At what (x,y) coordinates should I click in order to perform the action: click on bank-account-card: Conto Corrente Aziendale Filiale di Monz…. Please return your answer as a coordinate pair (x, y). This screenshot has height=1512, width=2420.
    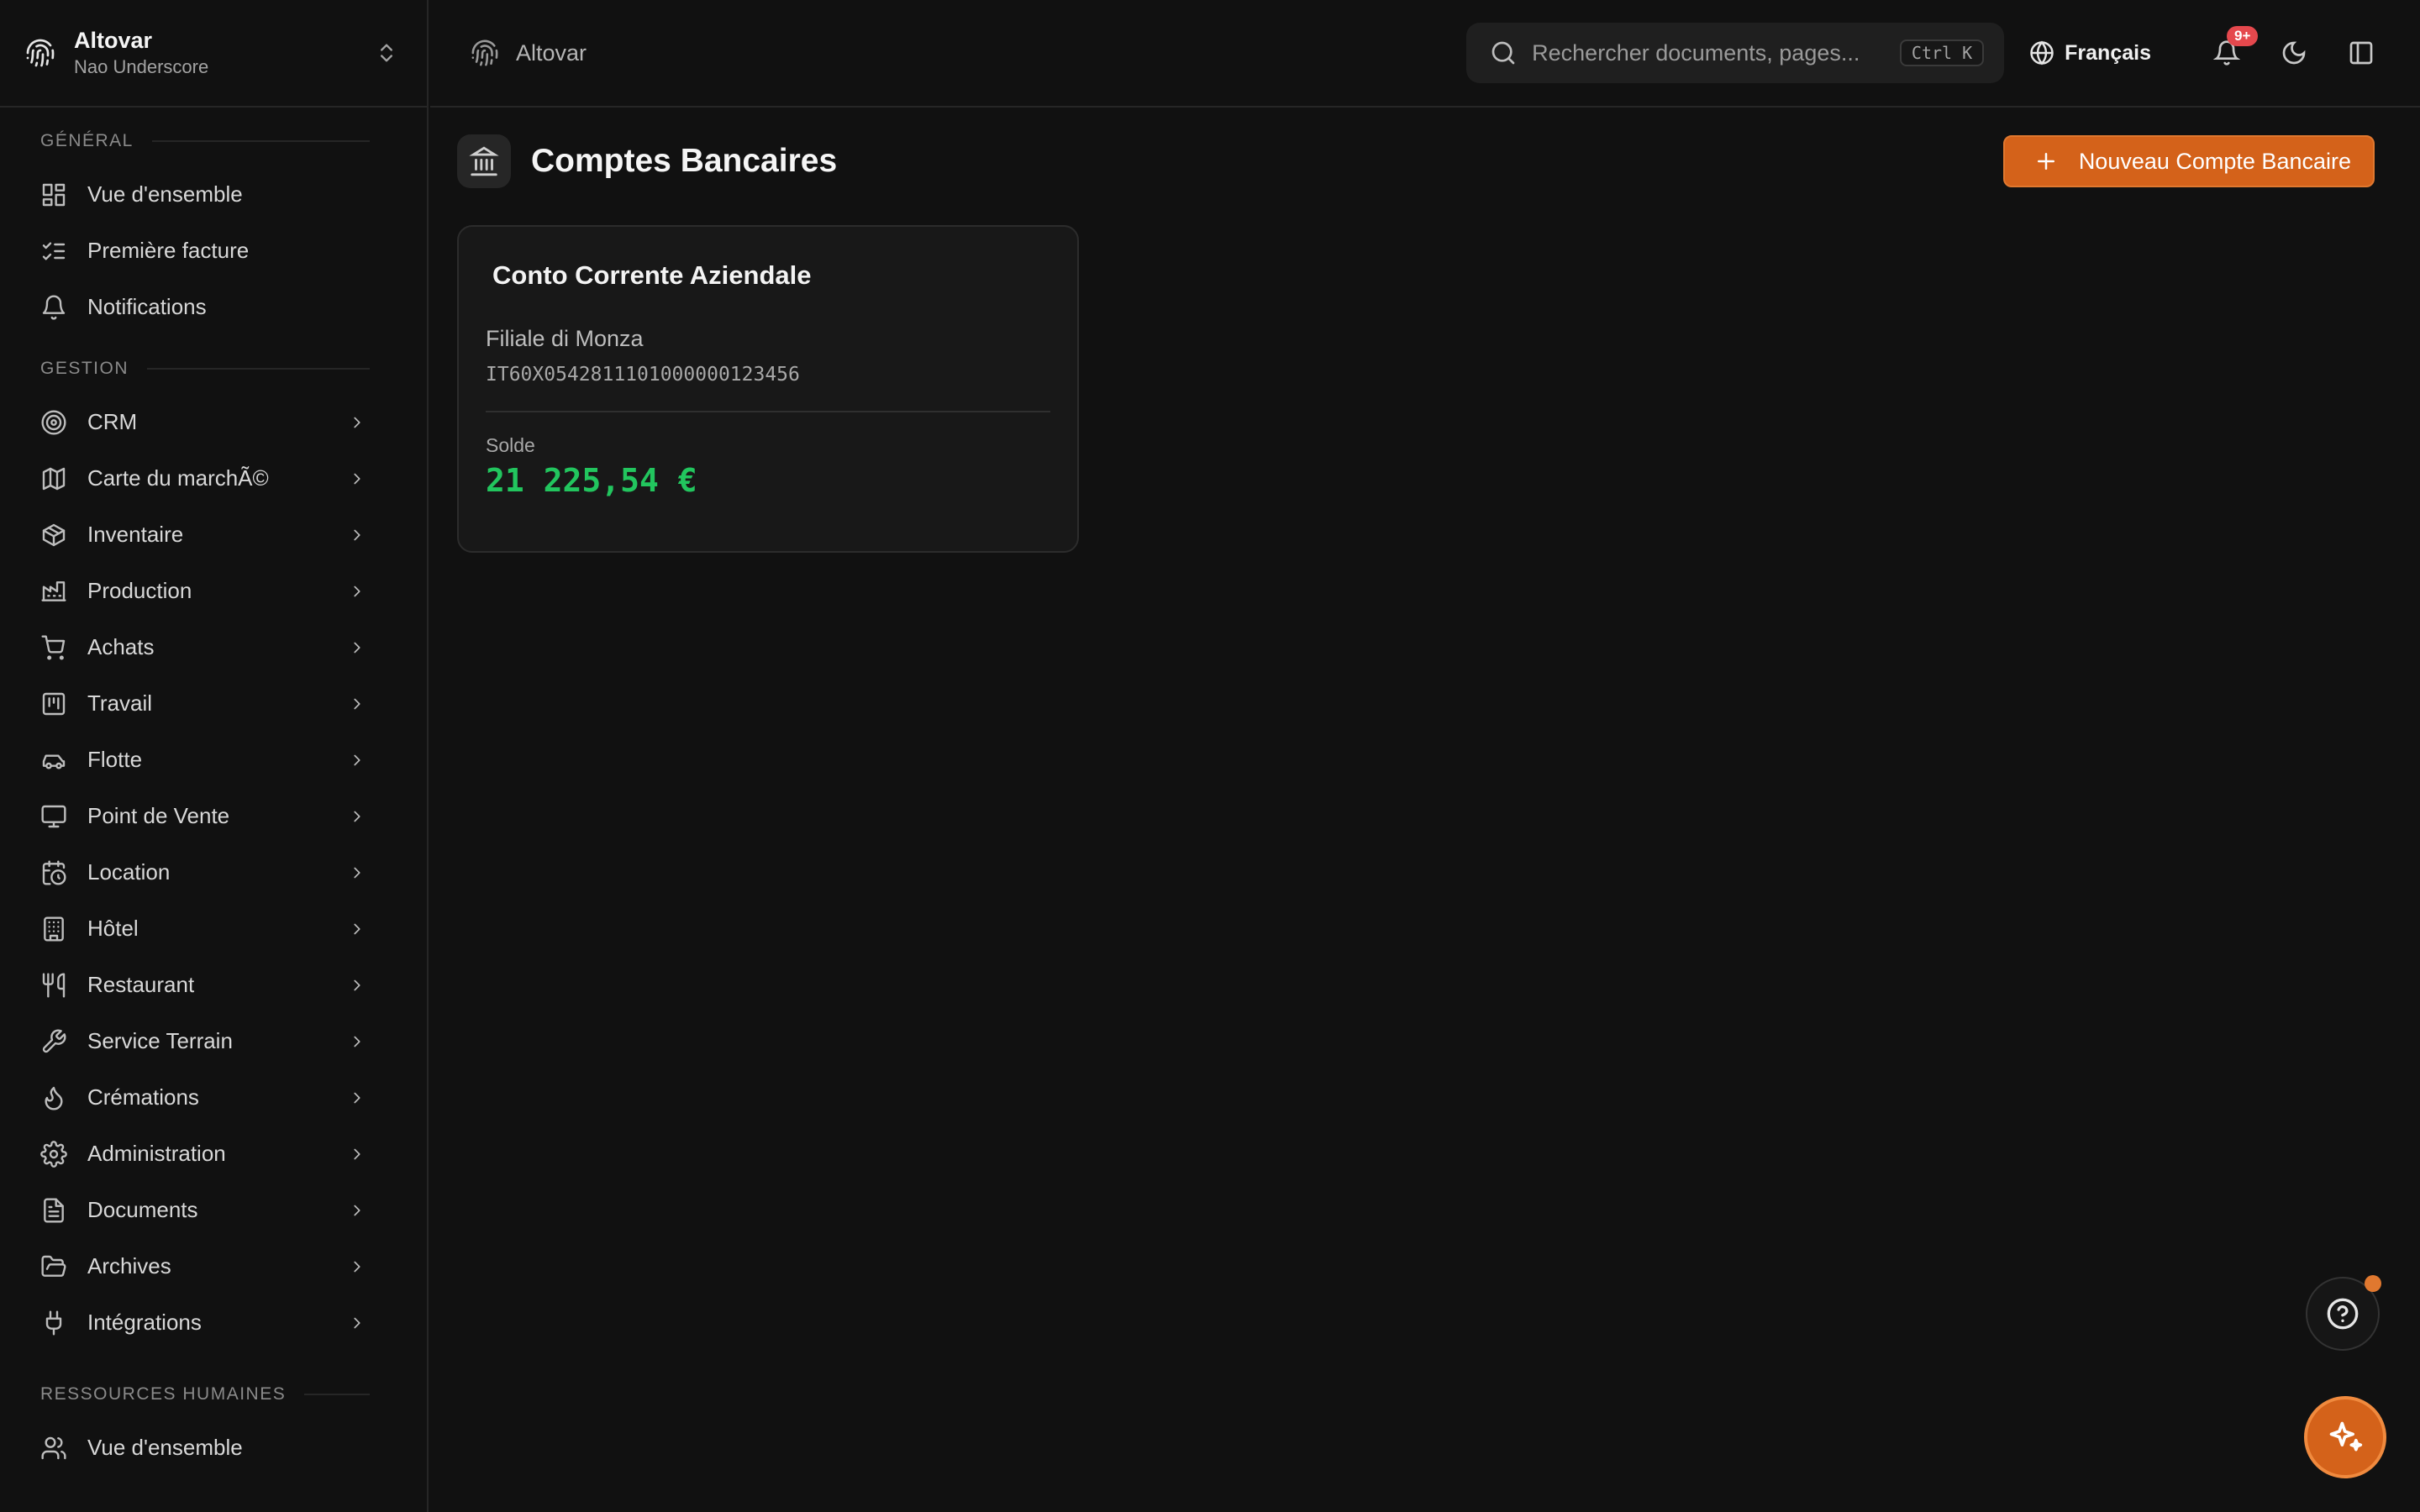
    Looking at the image, I should click on (768, 389).